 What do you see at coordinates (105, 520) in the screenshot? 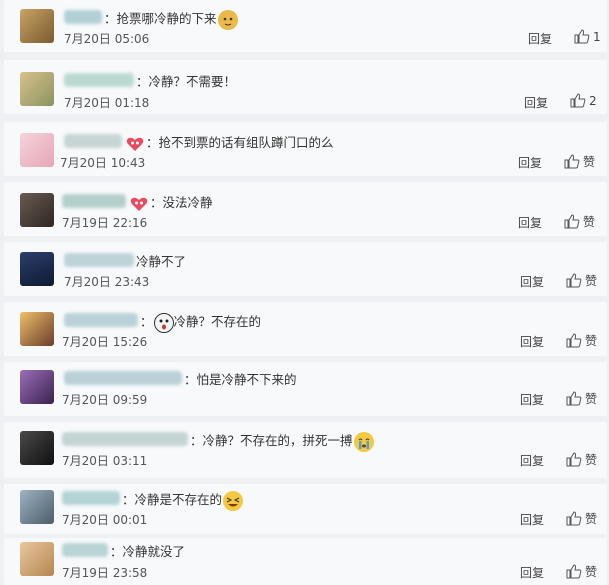
I see `timestamp: 7月20日 00:01` at bounding box center [105, 520].